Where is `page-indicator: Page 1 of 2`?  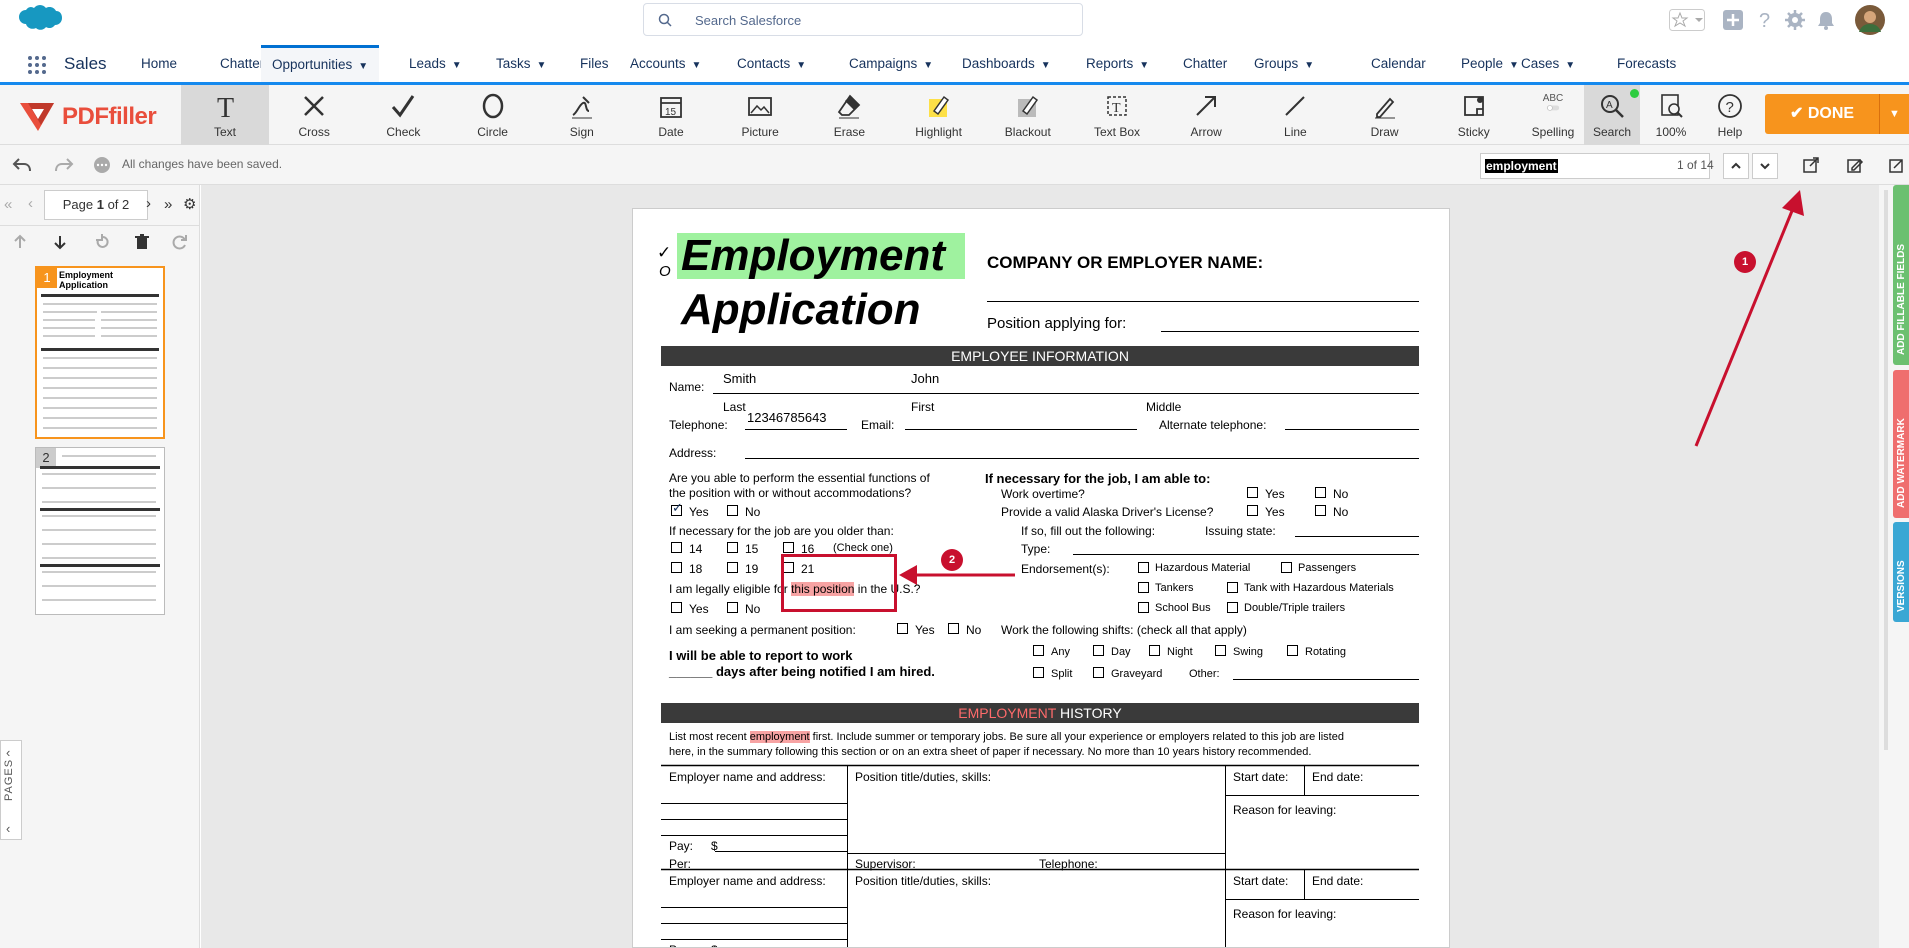 page-indicator: Page 1 of 2 is located at coordinates (96, 205).